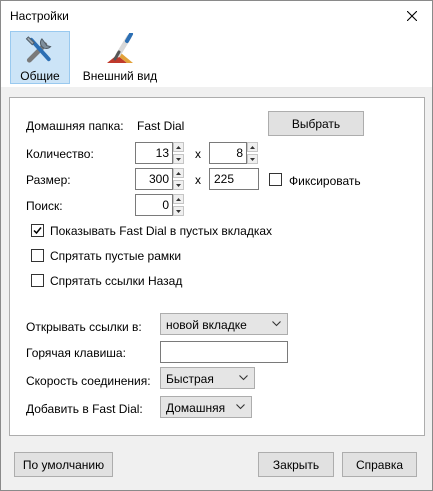  I want to click on hotkey-label: Горячая клавиша:, so click(76, 353).